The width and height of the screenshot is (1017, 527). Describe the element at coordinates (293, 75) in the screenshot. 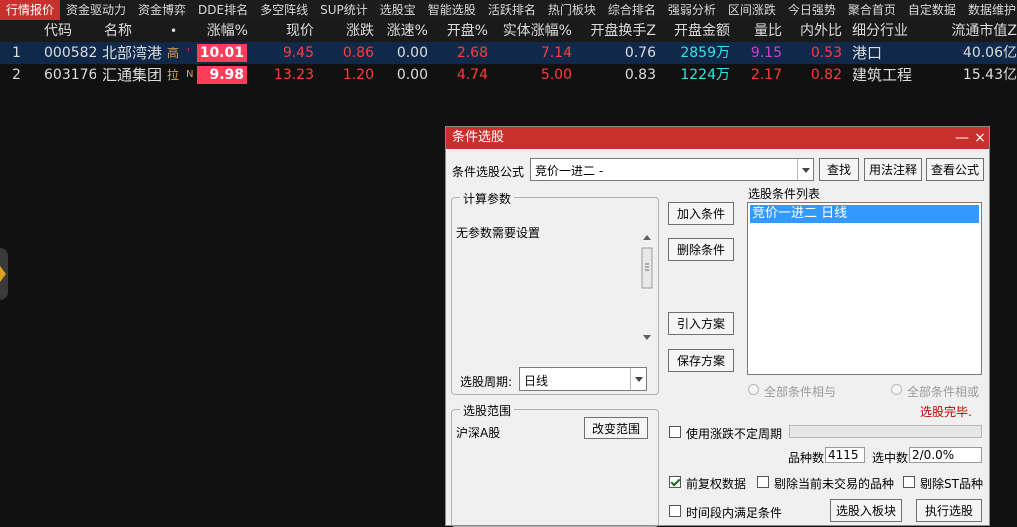

I see `row-price: 13.23` at that location.